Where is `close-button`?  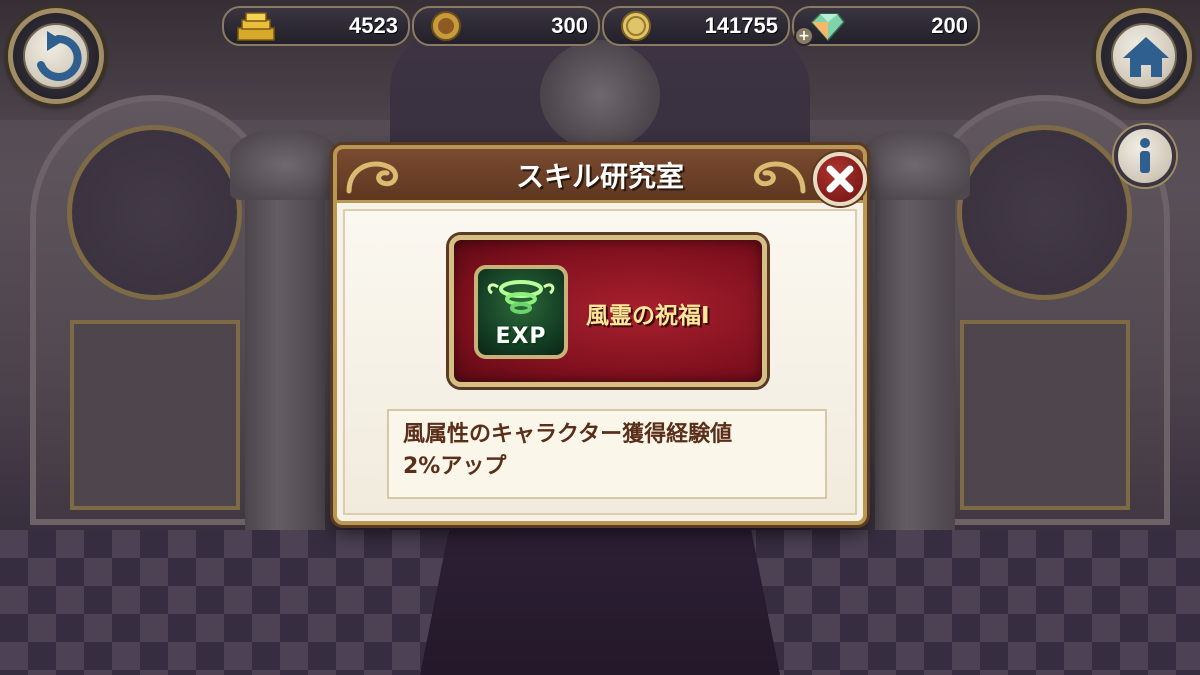 close-button is located at coordinates (840, 179).